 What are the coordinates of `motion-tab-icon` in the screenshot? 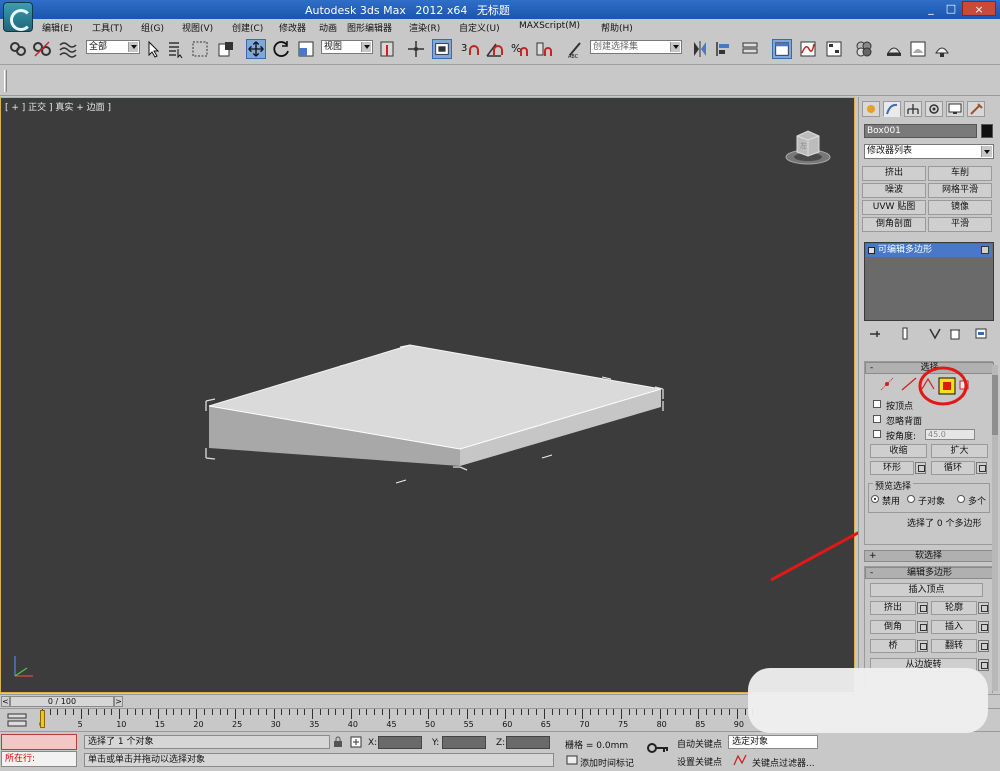 It's located at (934, 109).